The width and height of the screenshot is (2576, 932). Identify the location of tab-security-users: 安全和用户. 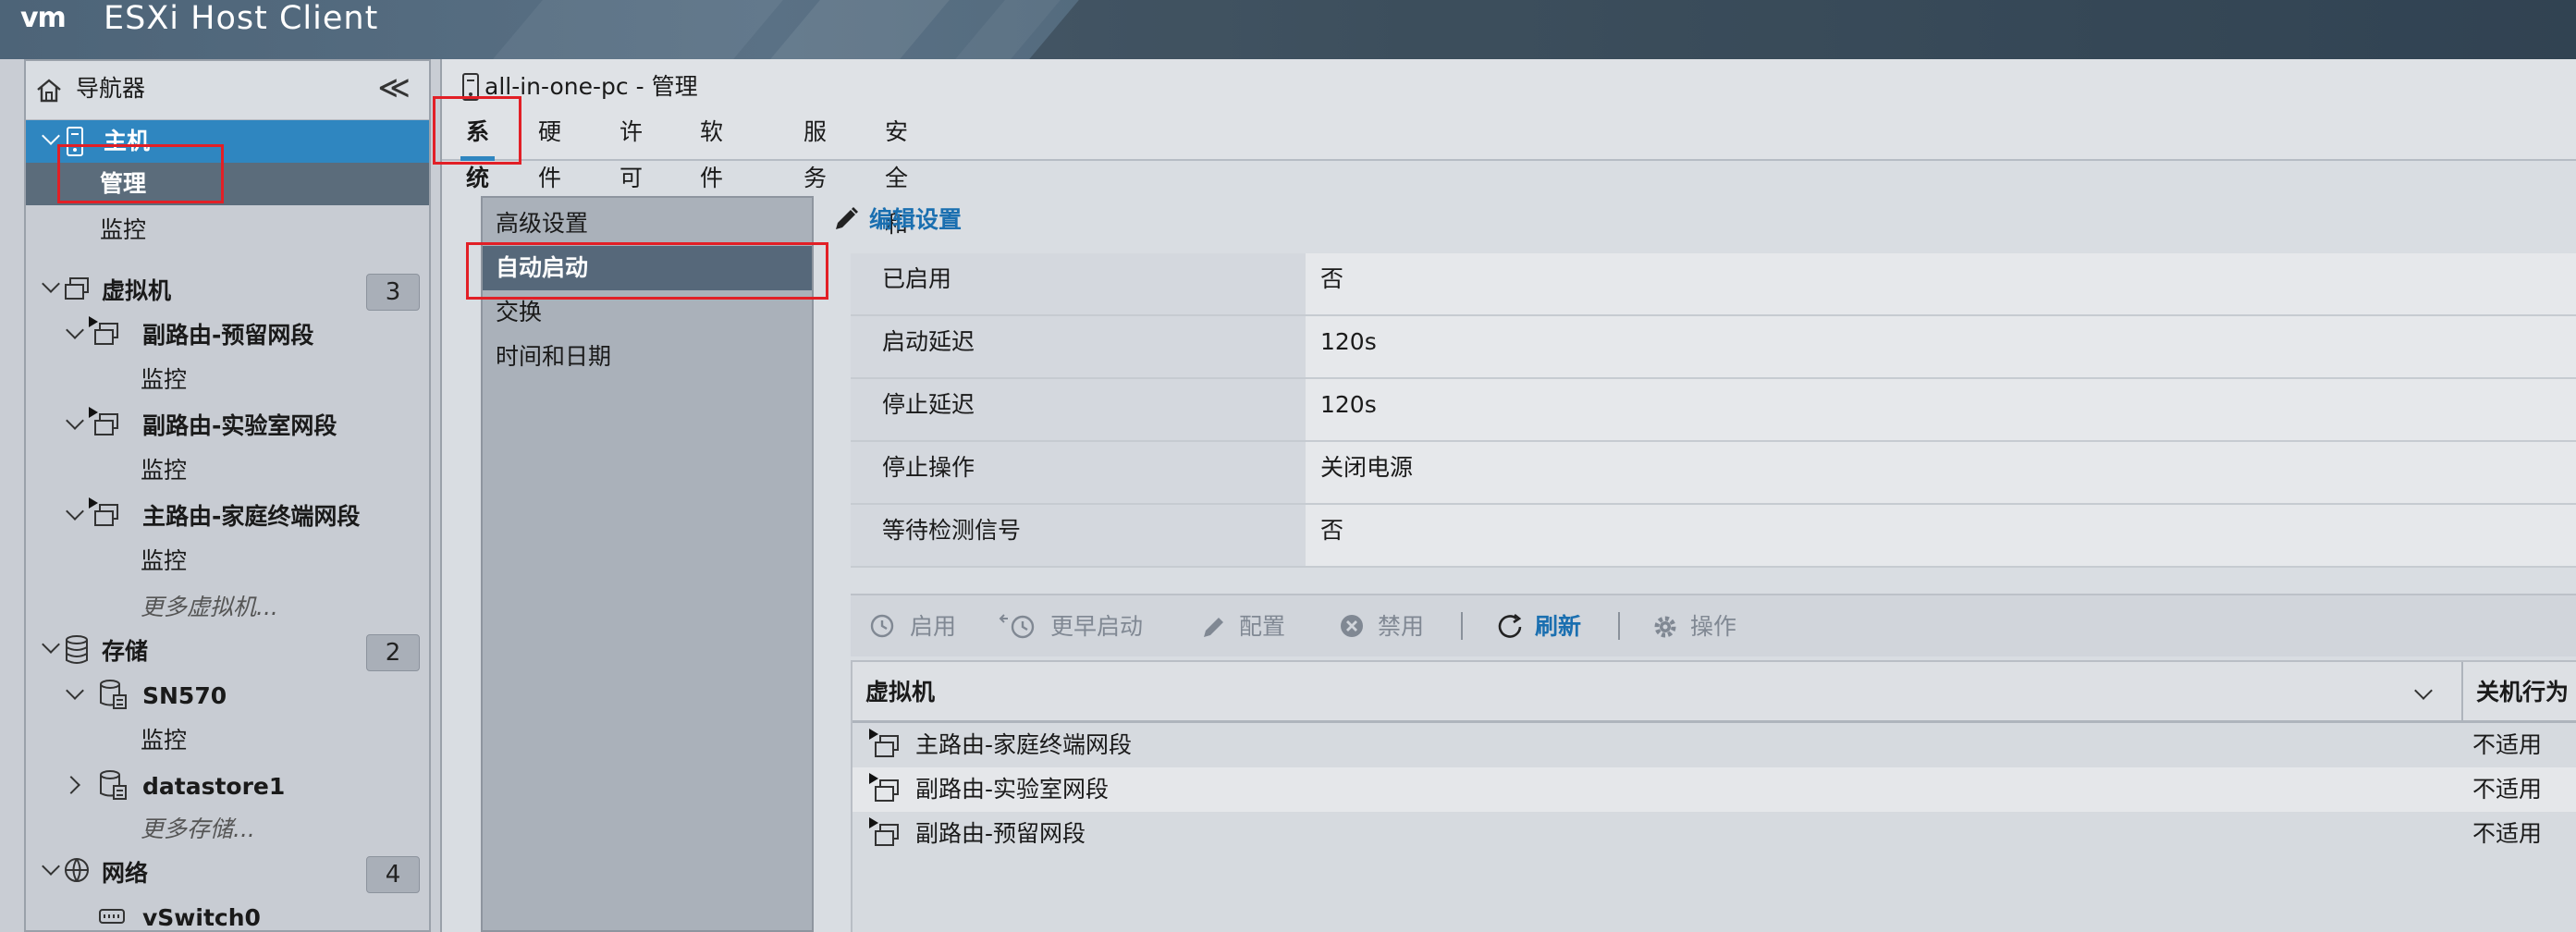
(896, 220).